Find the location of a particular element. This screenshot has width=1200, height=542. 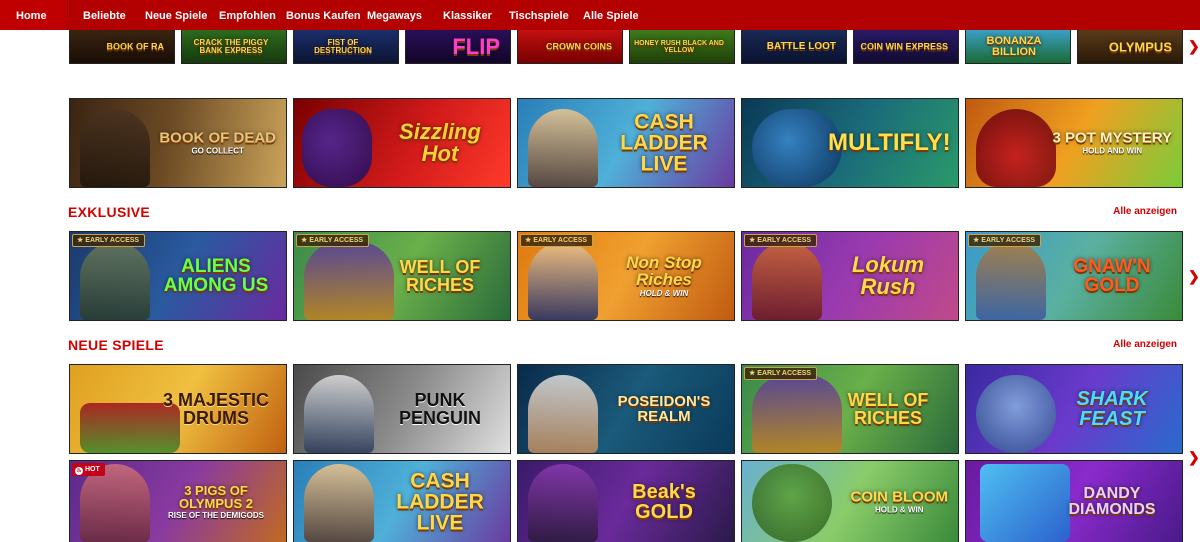

game-title-text: 3 PIGS OF OLYMPUS 2 is located at coordinates (216, 496).